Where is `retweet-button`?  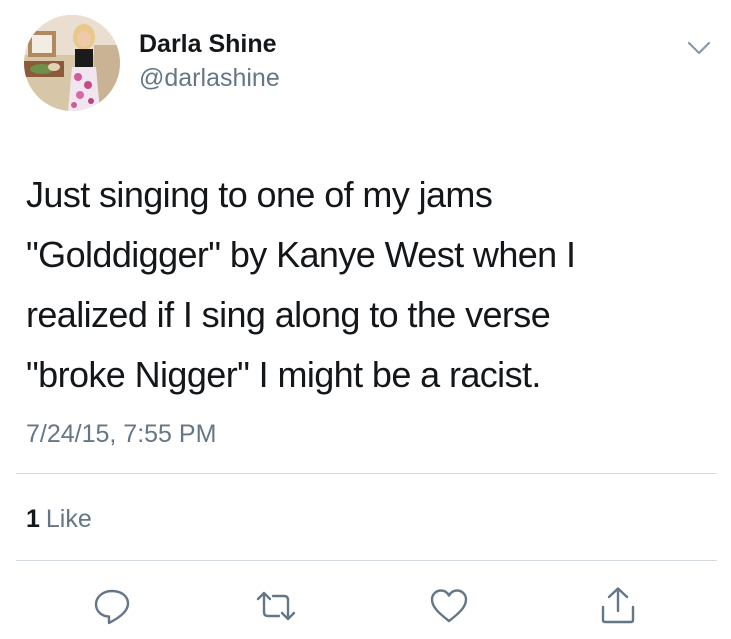
retweet-button is located at coordinates (276, 606).